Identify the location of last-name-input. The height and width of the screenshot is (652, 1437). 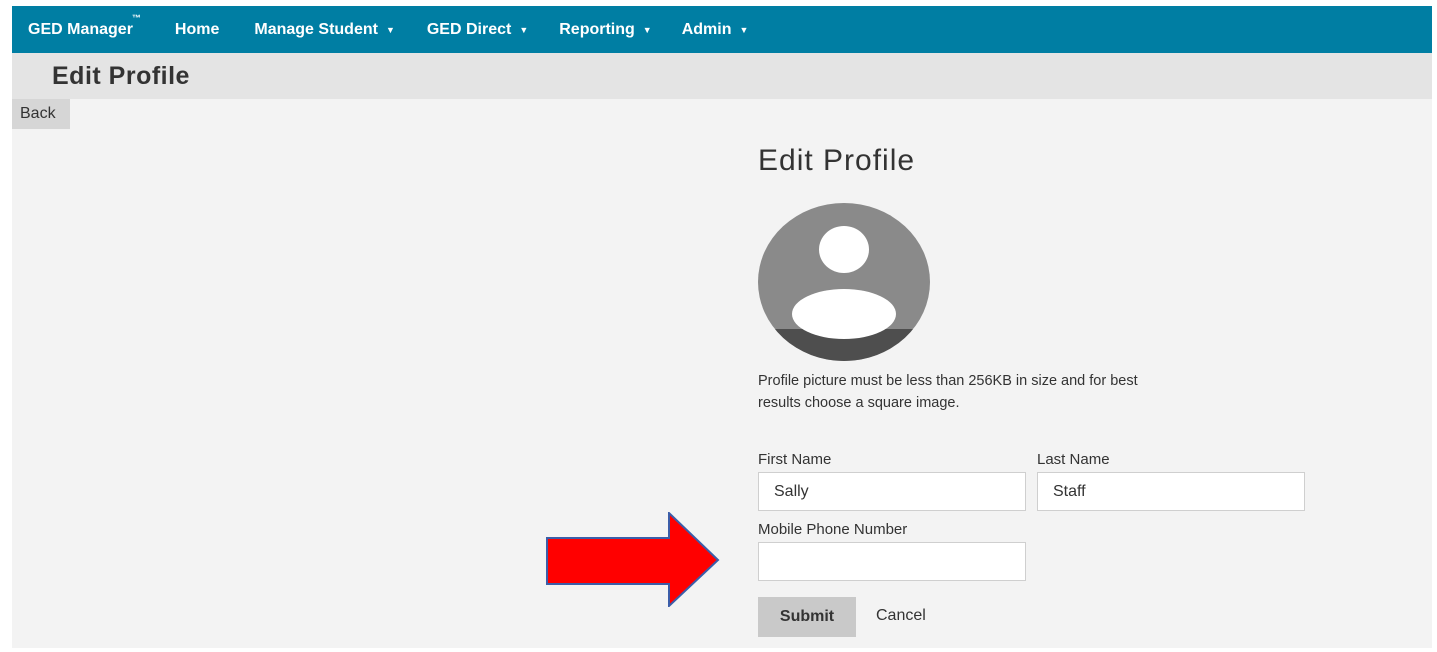
(1171, 491).